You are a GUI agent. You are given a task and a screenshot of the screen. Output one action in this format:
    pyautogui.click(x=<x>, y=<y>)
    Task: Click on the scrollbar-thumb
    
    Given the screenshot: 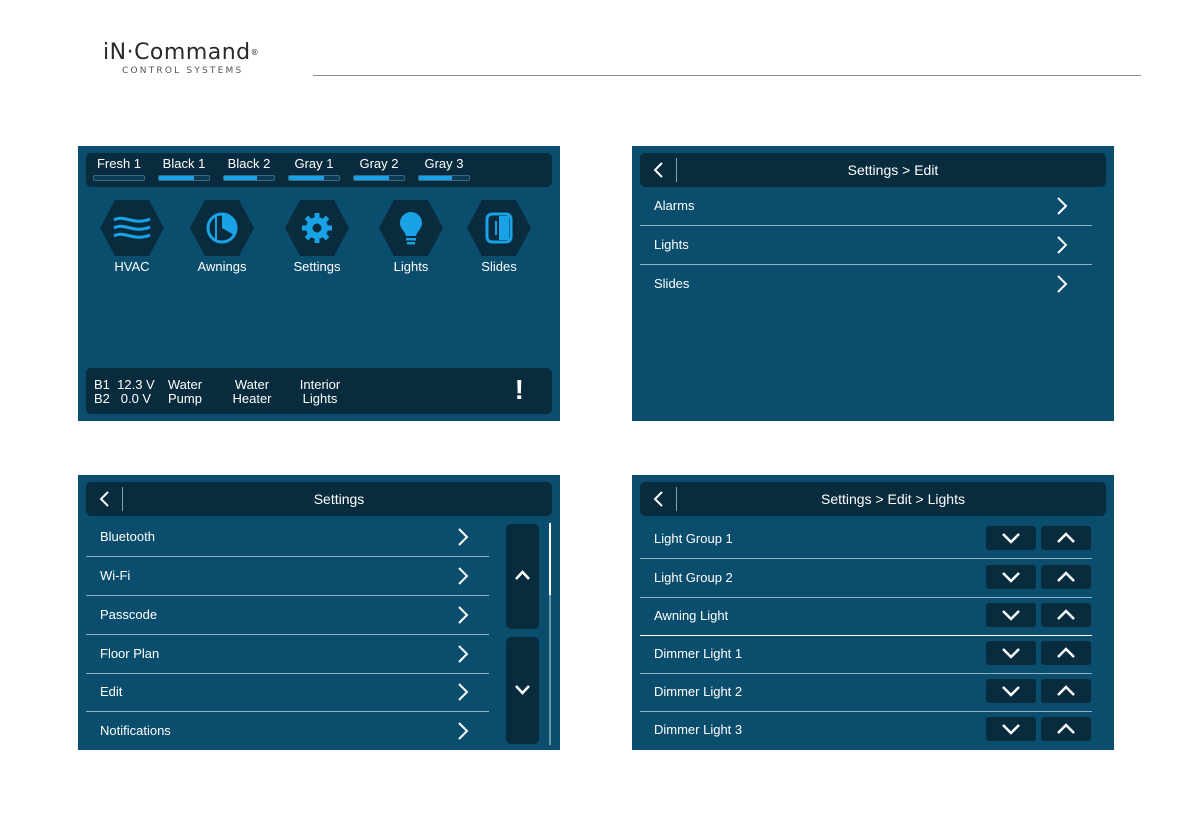 What is the action you would take?
    pyautogui.click(x=550, y=559)
    